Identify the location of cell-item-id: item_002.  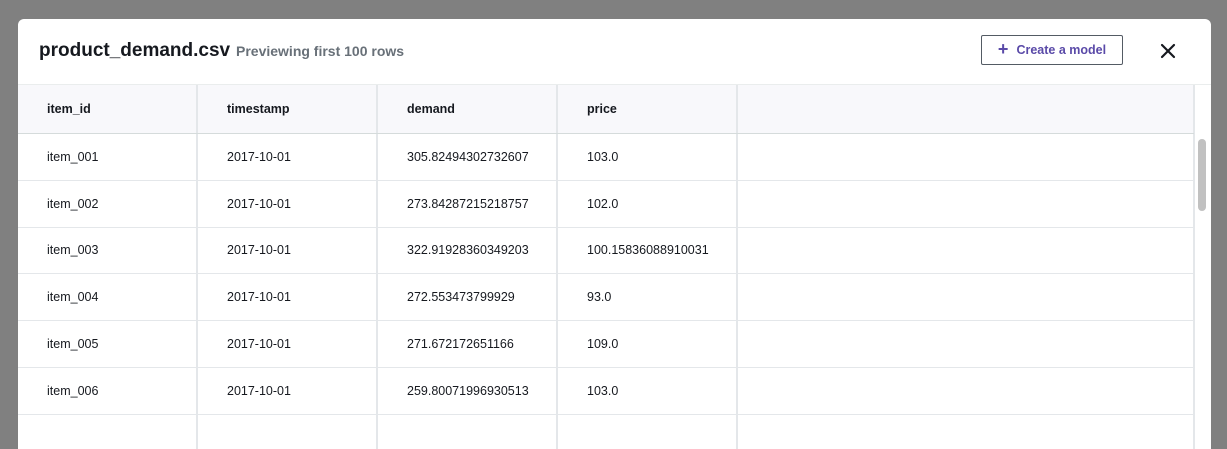
(108, 203).